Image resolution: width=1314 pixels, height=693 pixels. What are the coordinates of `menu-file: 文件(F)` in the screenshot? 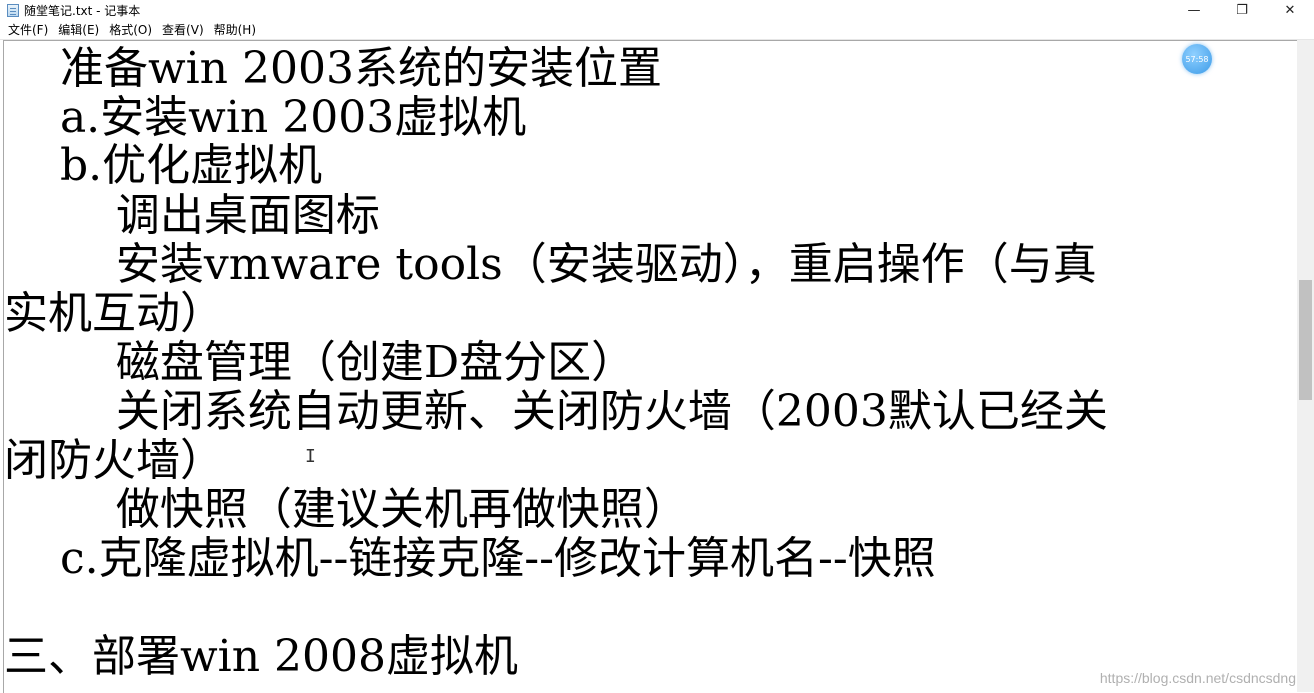 It's located at (26, 29).